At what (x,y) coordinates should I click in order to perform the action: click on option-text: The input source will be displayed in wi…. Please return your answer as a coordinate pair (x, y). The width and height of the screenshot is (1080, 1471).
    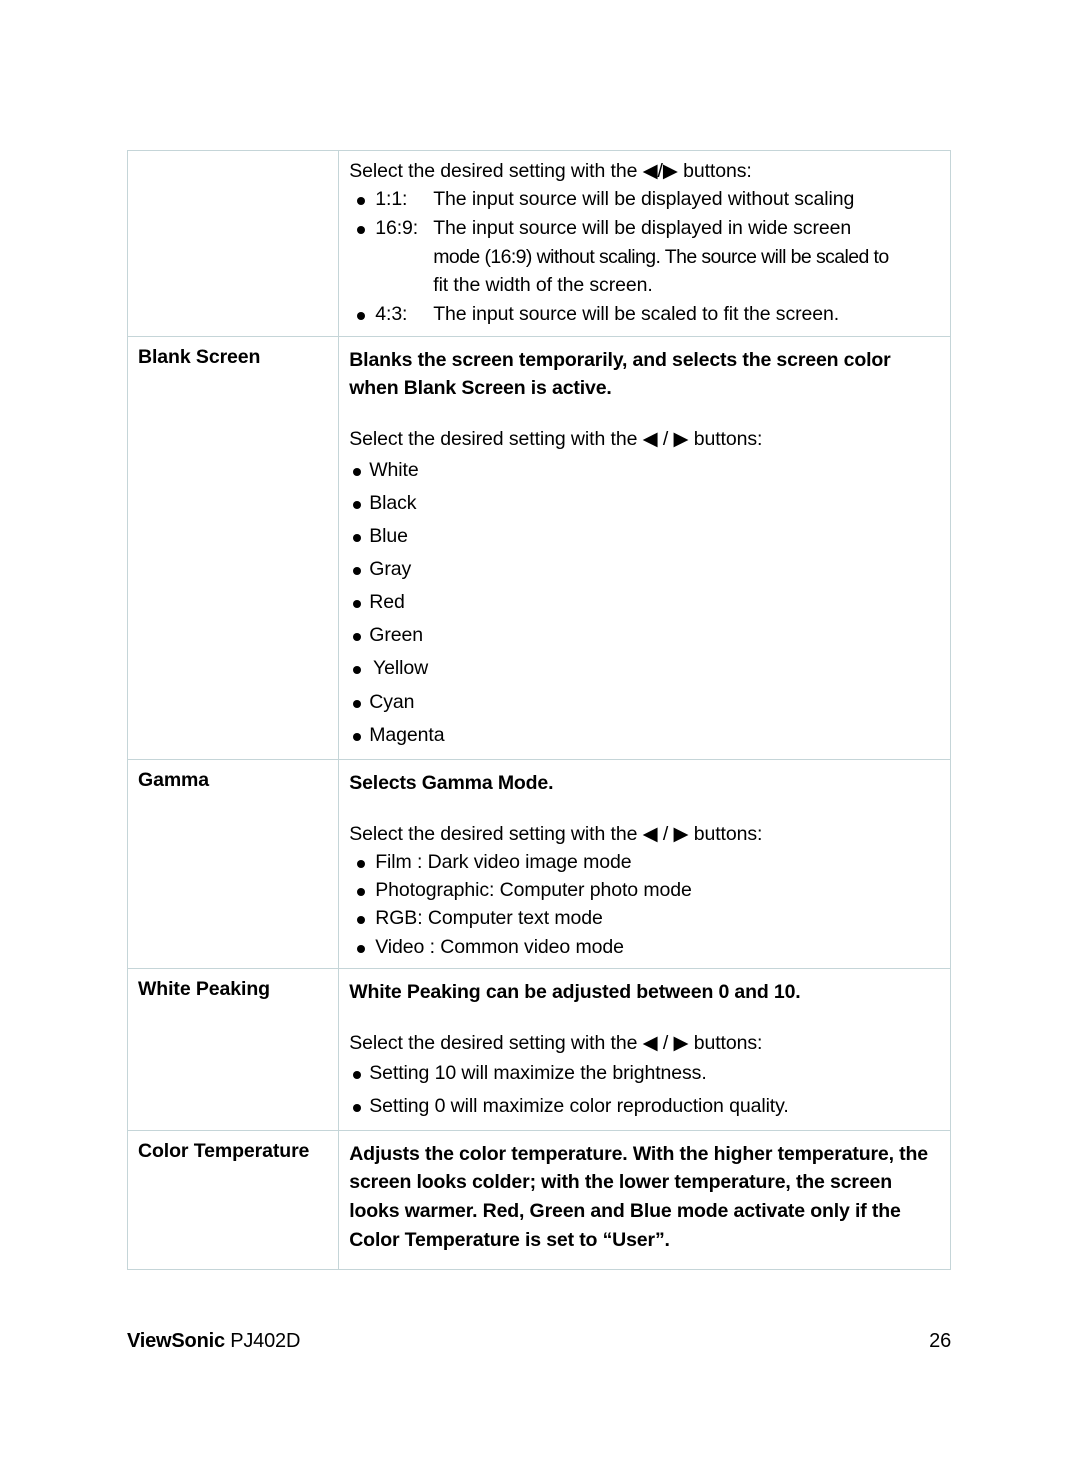
    Looking at the image, I should click on (642, 227).